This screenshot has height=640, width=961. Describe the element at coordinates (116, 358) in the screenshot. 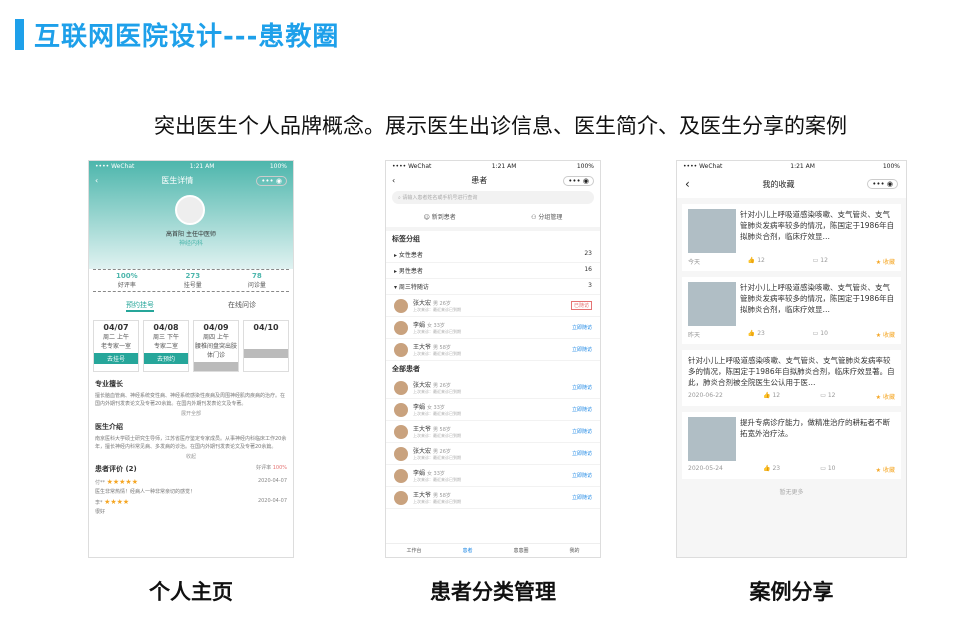

I see `book-button: 去挂号` at that location.